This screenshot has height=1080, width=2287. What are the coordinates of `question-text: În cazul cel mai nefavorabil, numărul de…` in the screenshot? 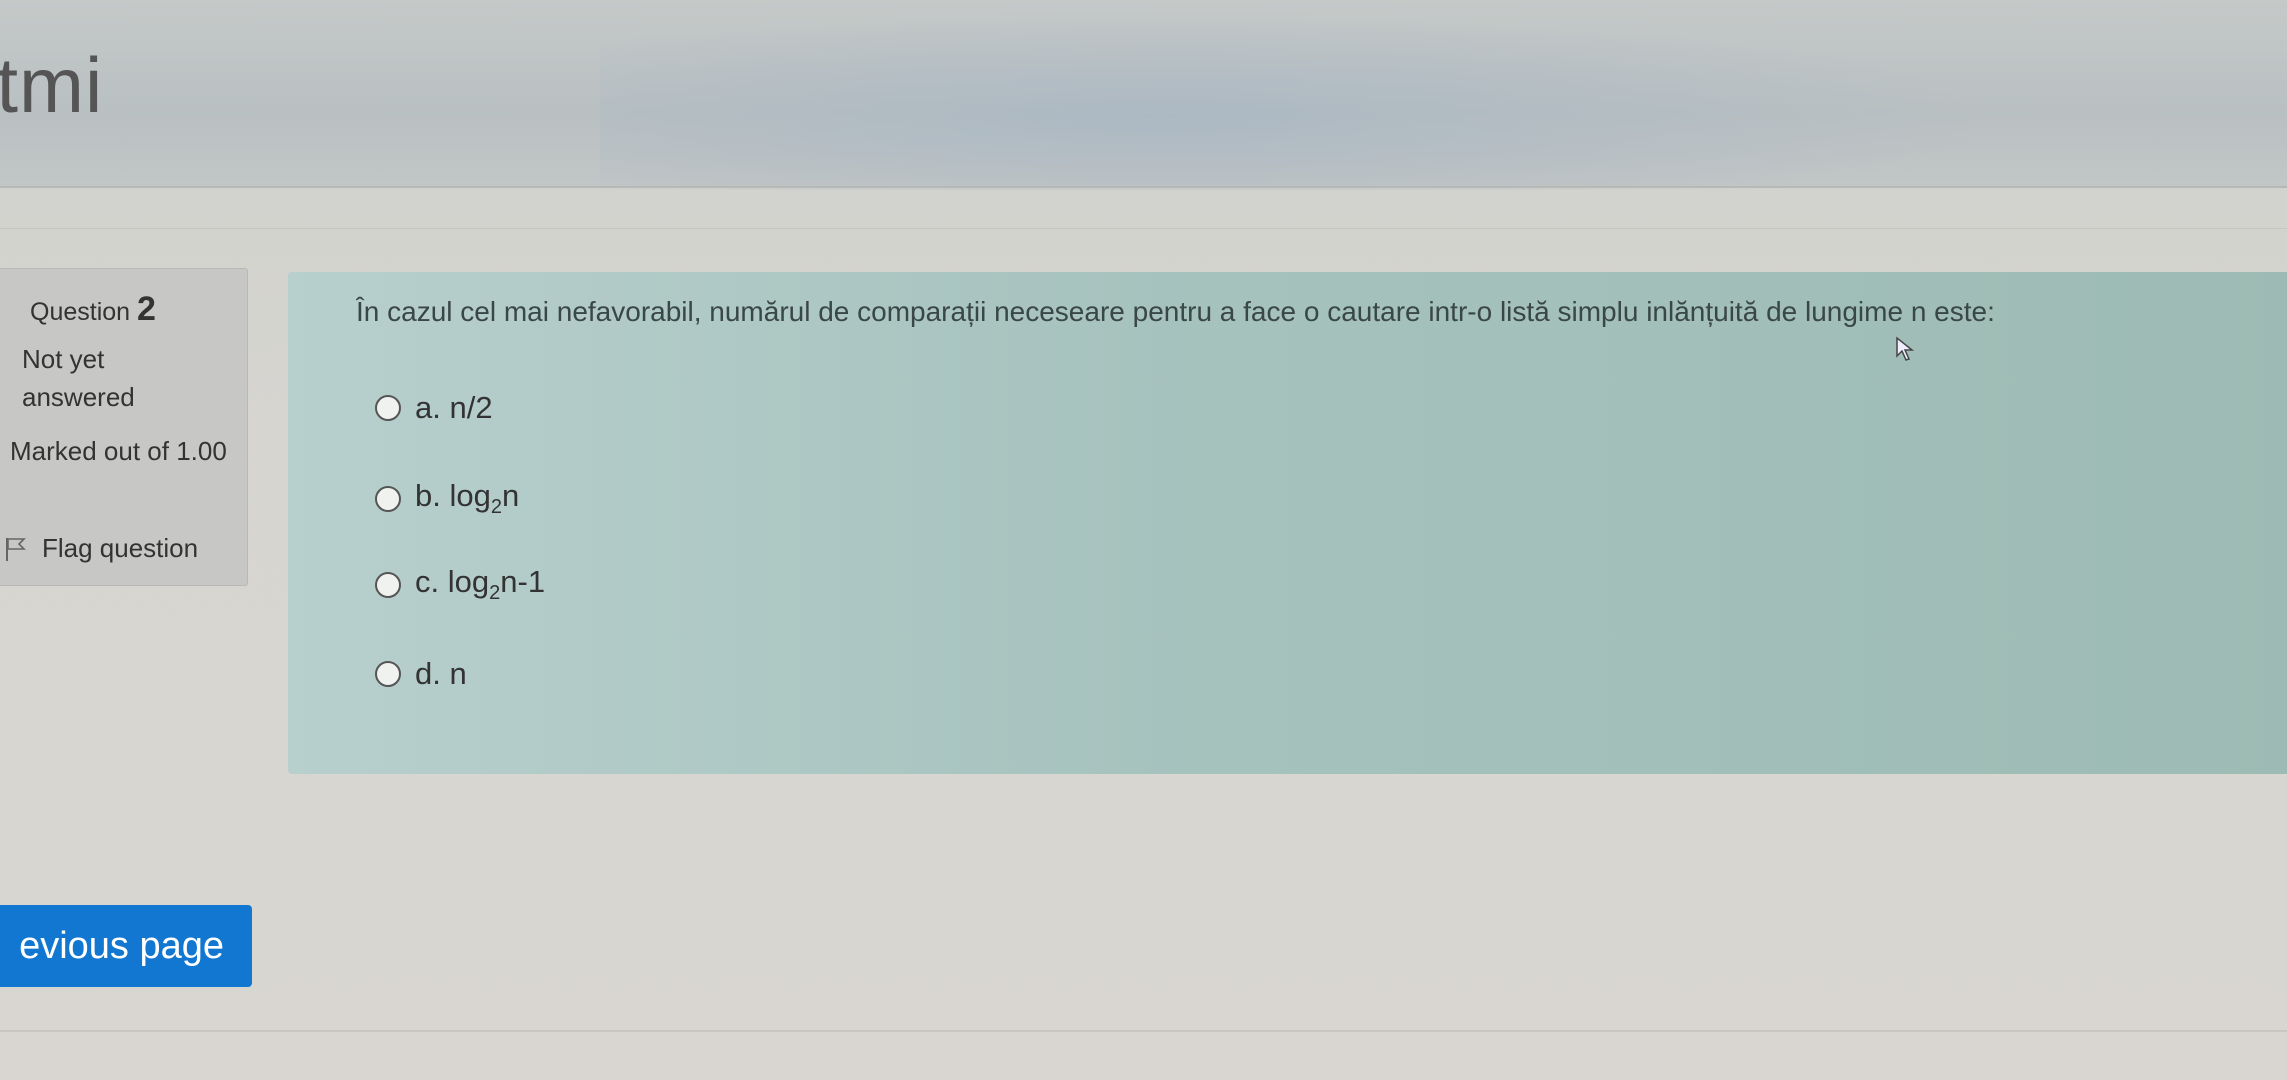 It's located at (1175, 311).